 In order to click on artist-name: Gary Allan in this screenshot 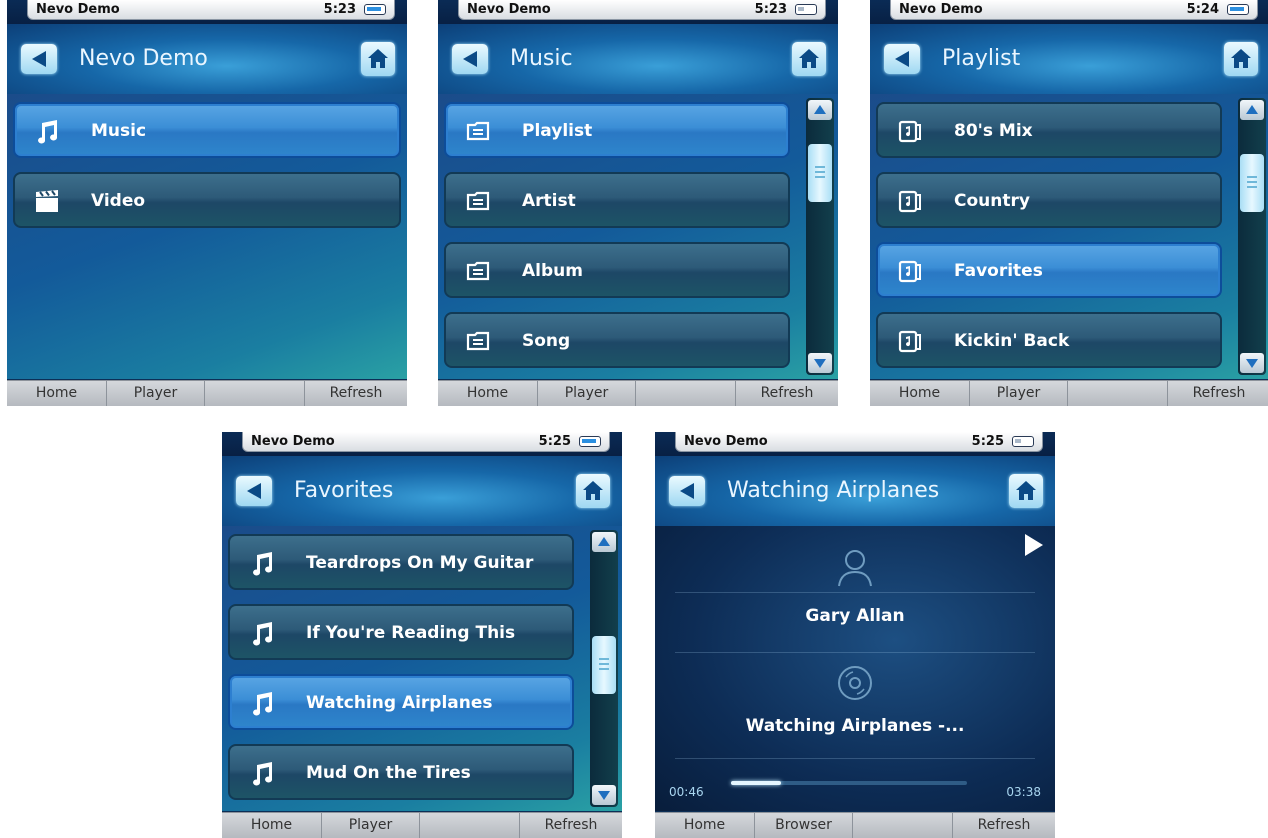, I will do `click(855, 616)`.